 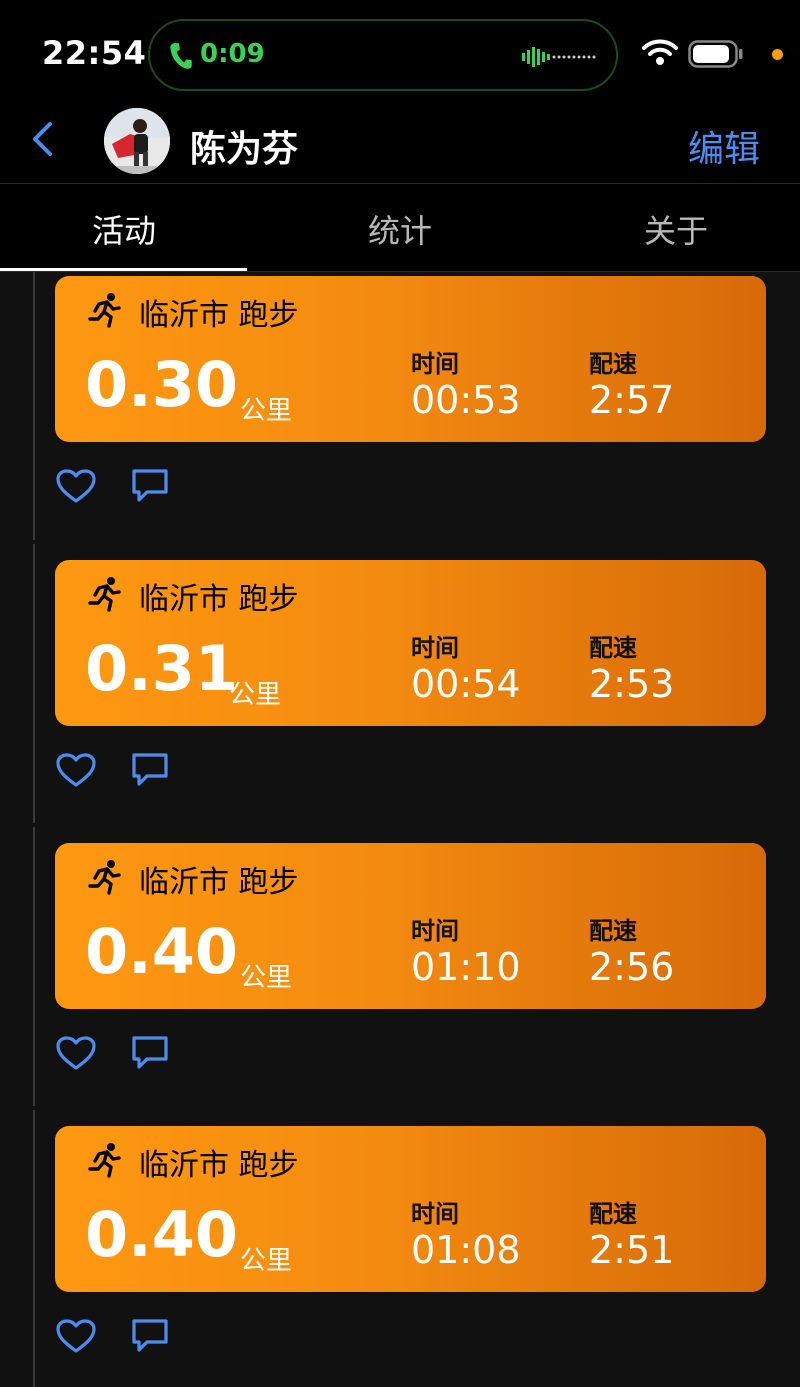 What do you see at coordinates (161, 668) in the screenshot?
I see `activity-distance: 0.31` at bounding box center [161, 668].